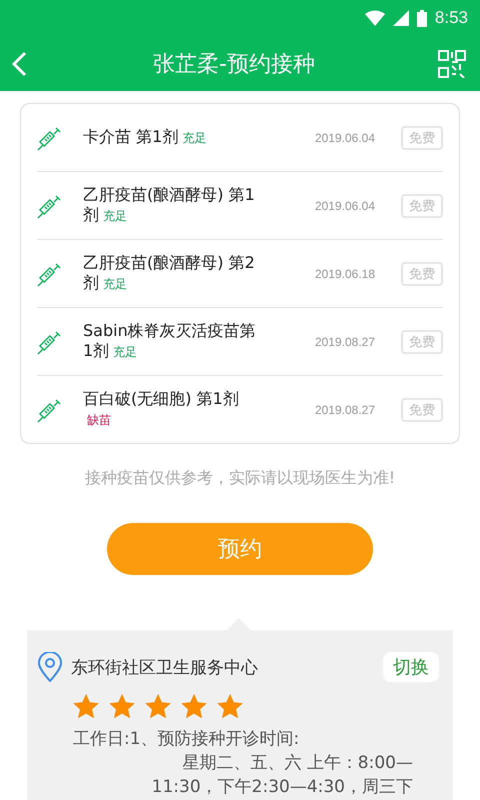 This screenshot has height=800, width=480. Describe the element at coordinates (99, 420) in the screenshot. I see `stock-status: 缺苗` at that location.